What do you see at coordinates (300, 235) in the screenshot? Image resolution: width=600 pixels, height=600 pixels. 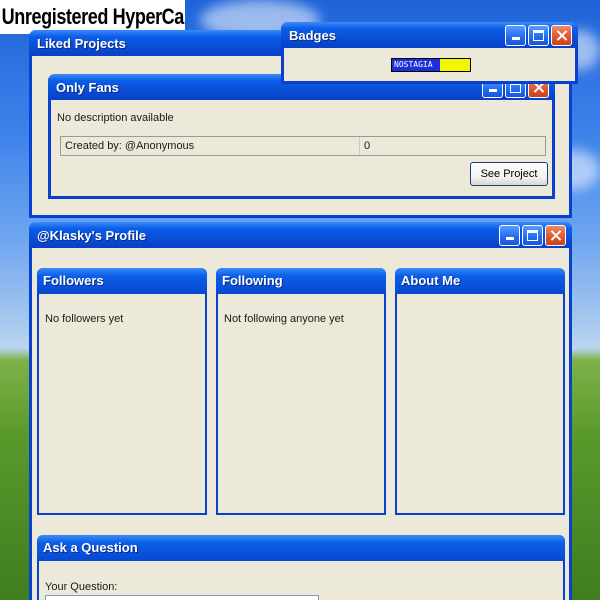 I see `profile-titlebar: @Klasky's Profile` at bounding box center [300, 235].